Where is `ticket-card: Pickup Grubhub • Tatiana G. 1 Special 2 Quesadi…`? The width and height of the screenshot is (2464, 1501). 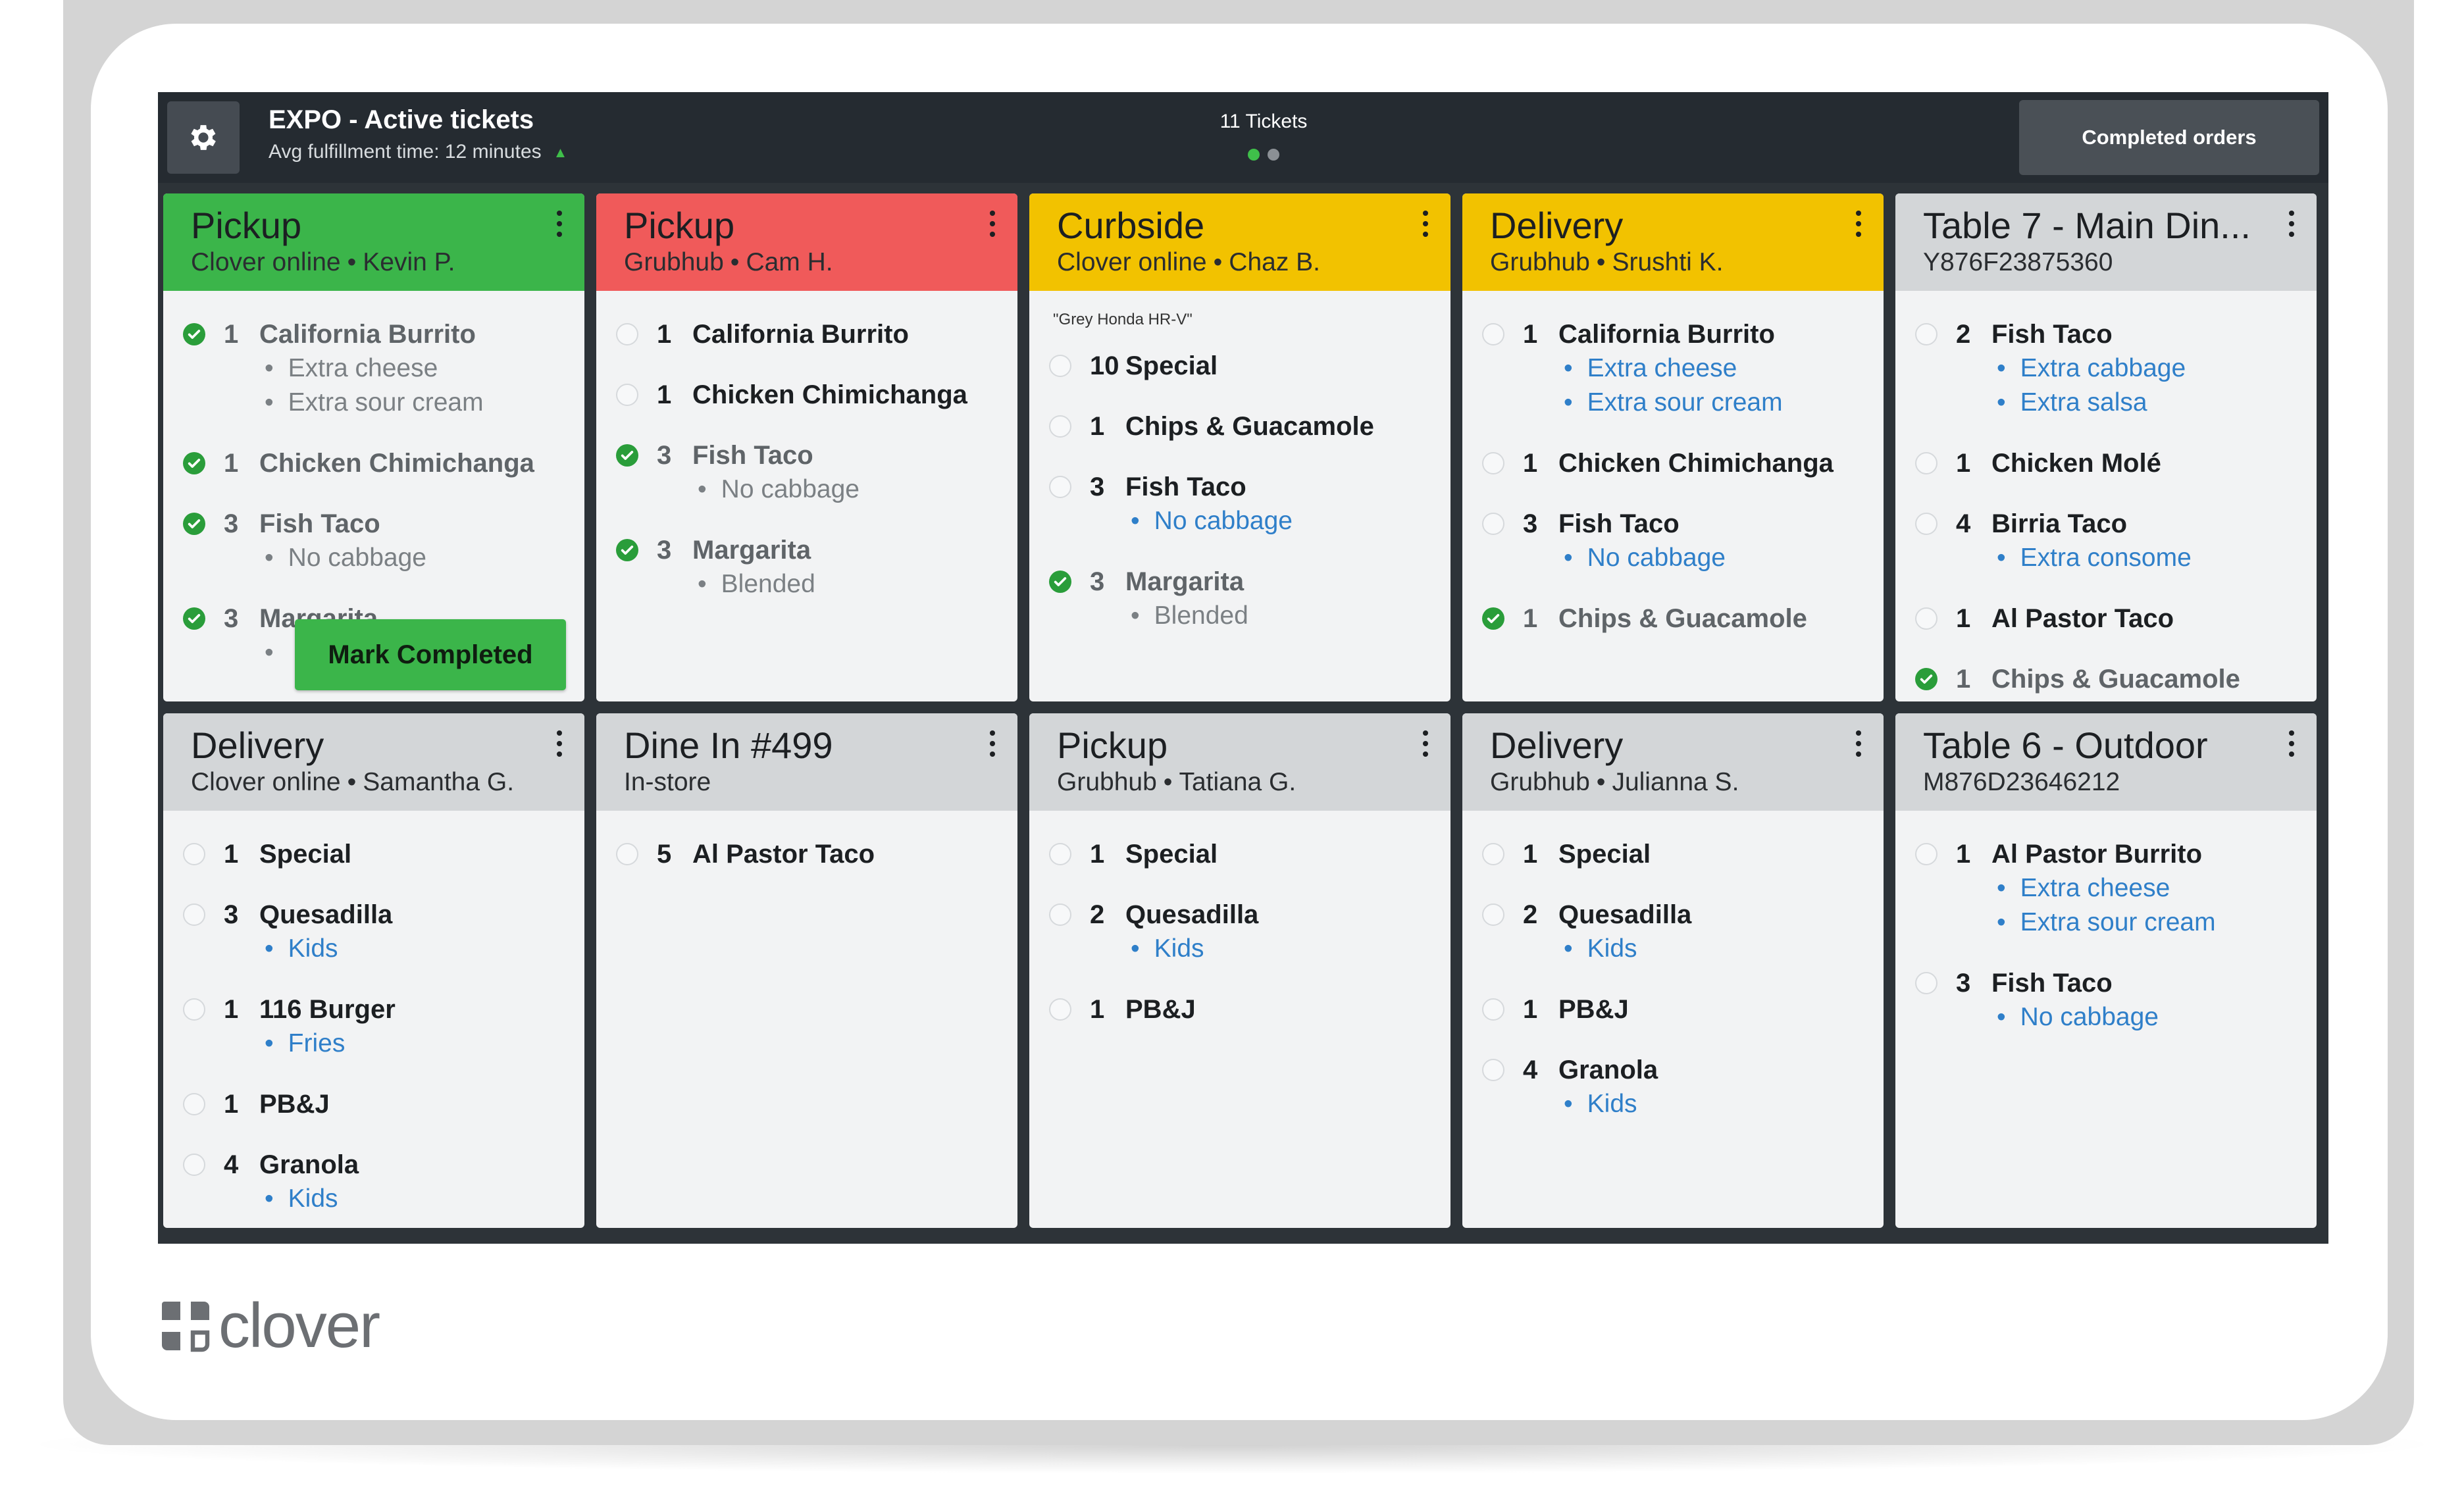
ticket-card: Pickup Grubhub • Tatiana G. 1 Special 2 Quesadi… is located at coordinates (1239, 970).